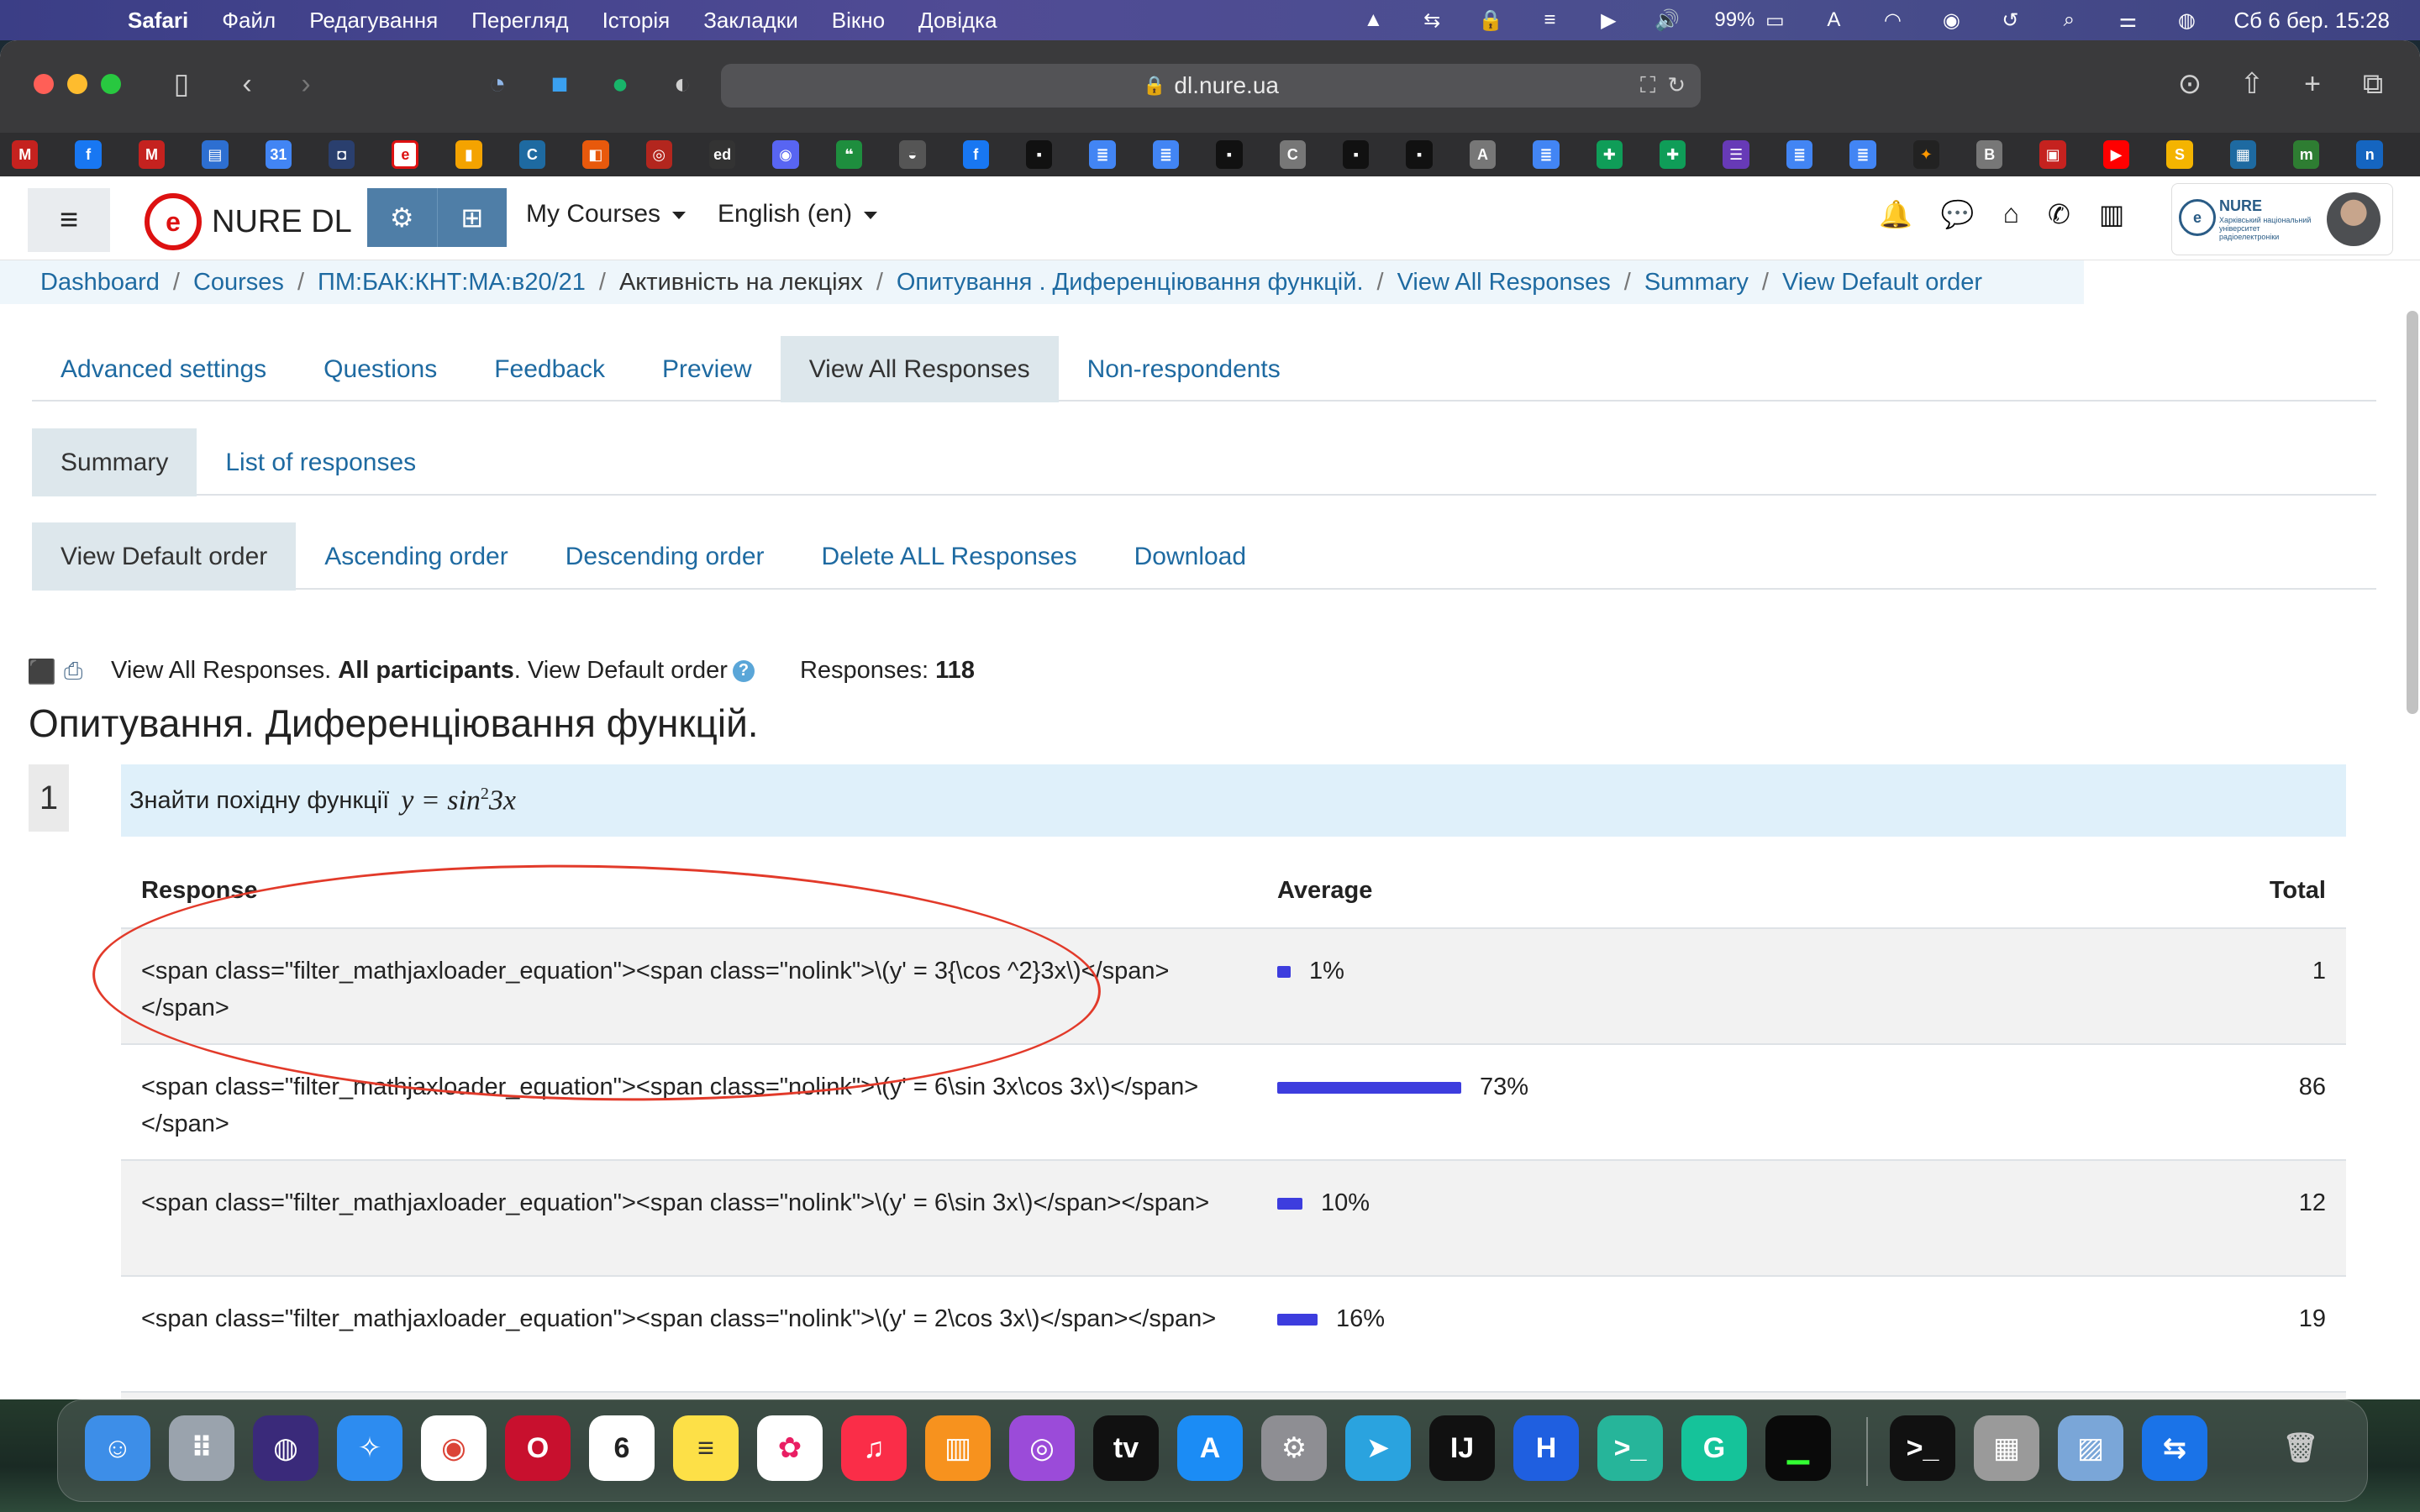 This screenshot has height=1512, width=2420. What do you see at coordinates (1546, 1448) in the screenshot?
I see `h-app-icon: H` at bounding box center [1546, 1448].